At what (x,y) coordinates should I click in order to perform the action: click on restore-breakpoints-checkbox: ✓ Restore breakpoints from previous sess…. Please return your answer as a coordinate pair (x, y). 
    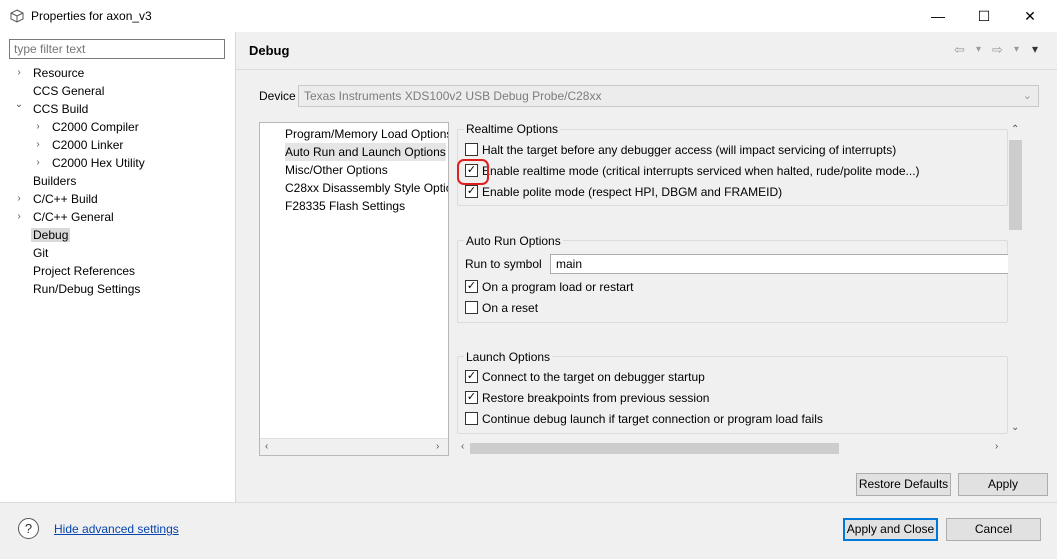
    Looking at the image, I should click on (587, 398).